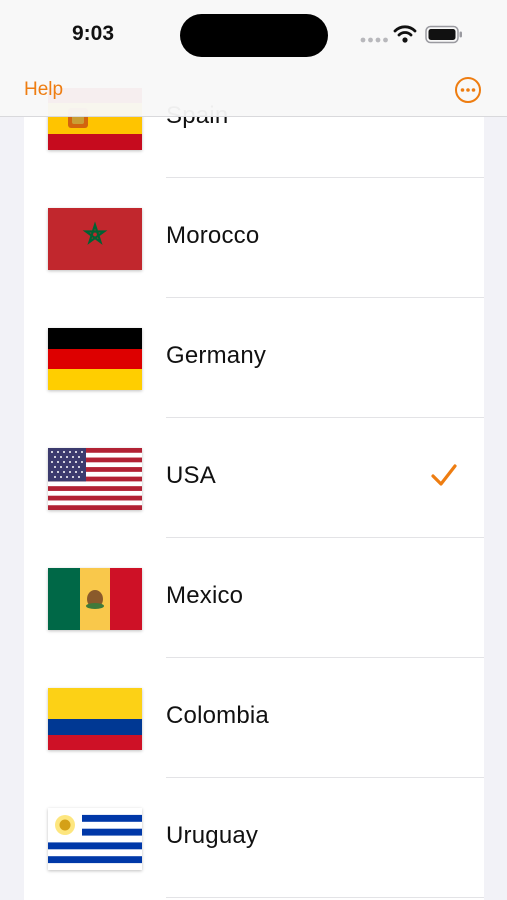 The image size is (507, 900). Describe the element at coordinates (217, 715) in the screenshot. I see `country-name: Colombia` at that location.